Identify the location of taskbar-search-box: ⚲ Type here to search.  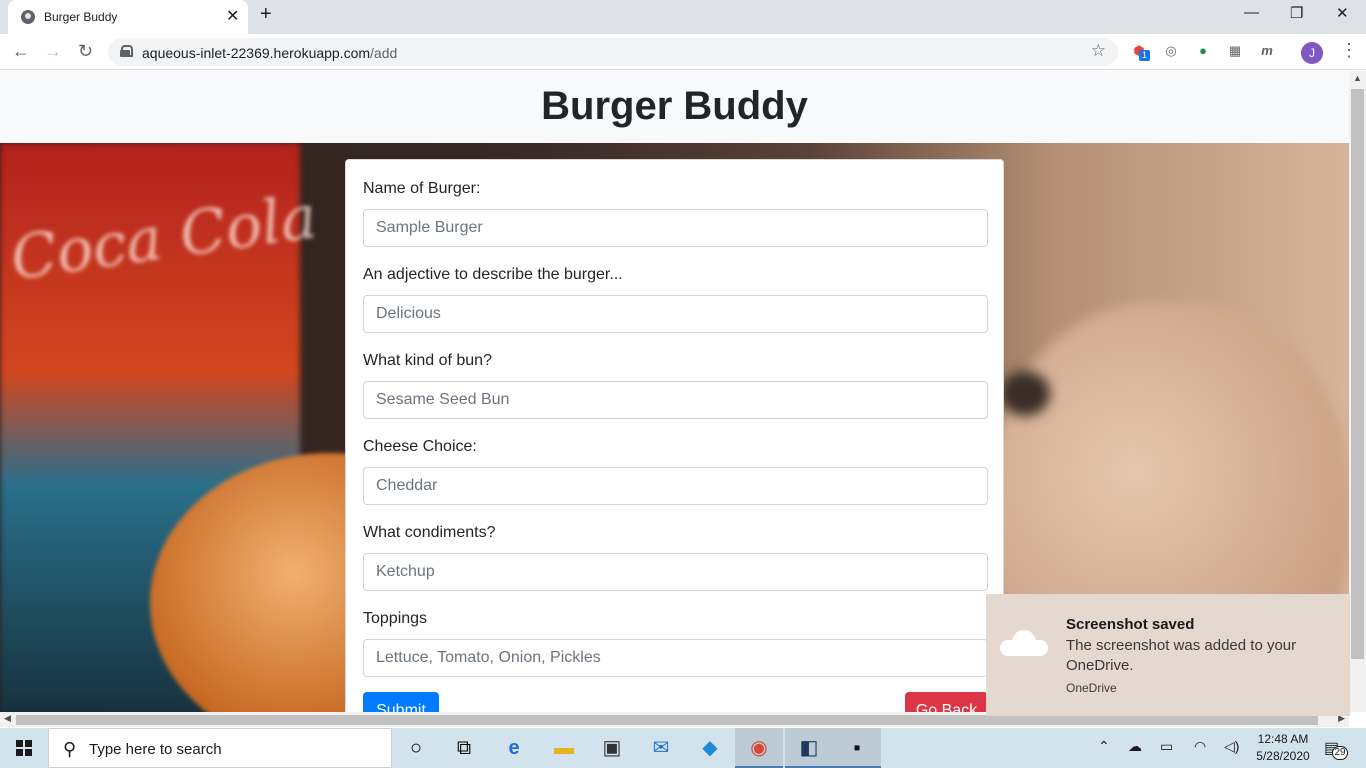
(220, 748).